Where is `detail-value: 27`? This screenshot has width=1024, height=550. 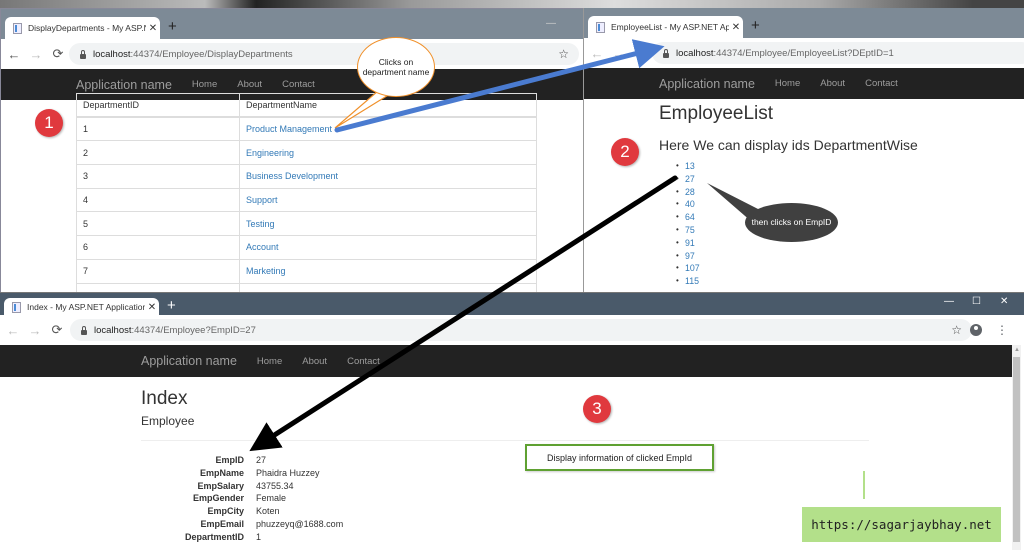 detail-value: 27 is located at coordinates (261, 460).